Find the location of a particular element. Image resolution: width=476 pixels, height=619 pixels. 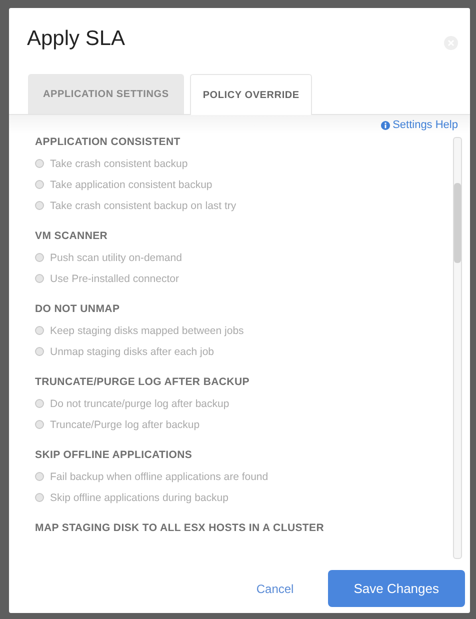

info-icon is located at coordinates (385, 125).